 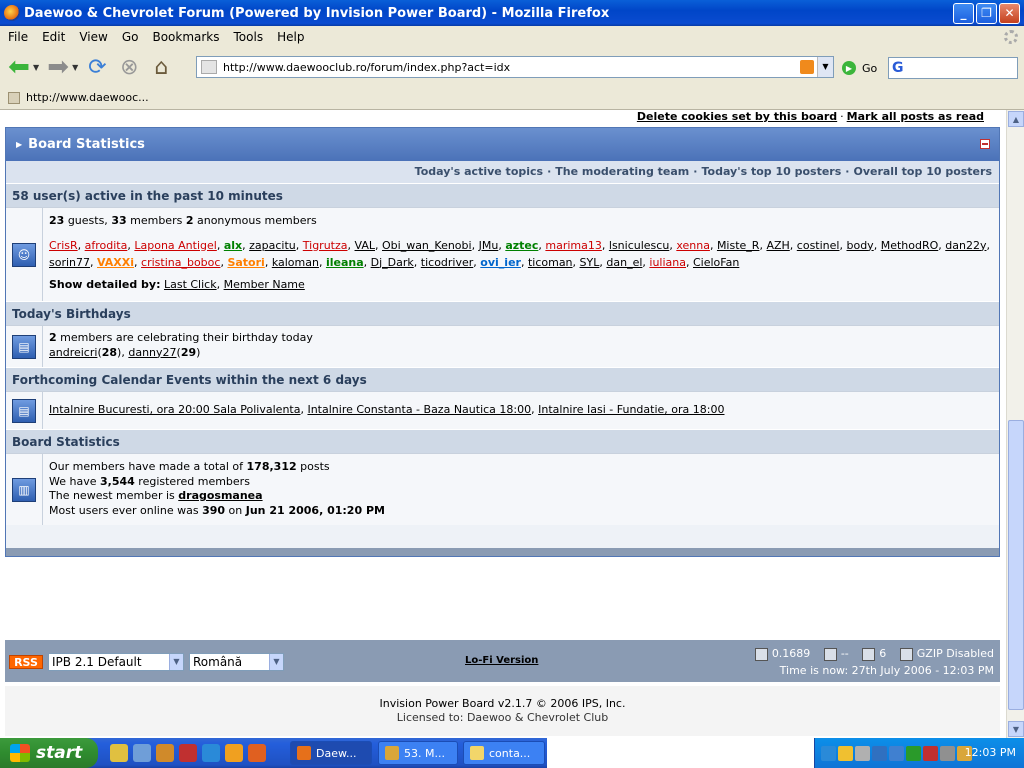 I want to click on active-user-link: JMu, so click(x=489, y=245).